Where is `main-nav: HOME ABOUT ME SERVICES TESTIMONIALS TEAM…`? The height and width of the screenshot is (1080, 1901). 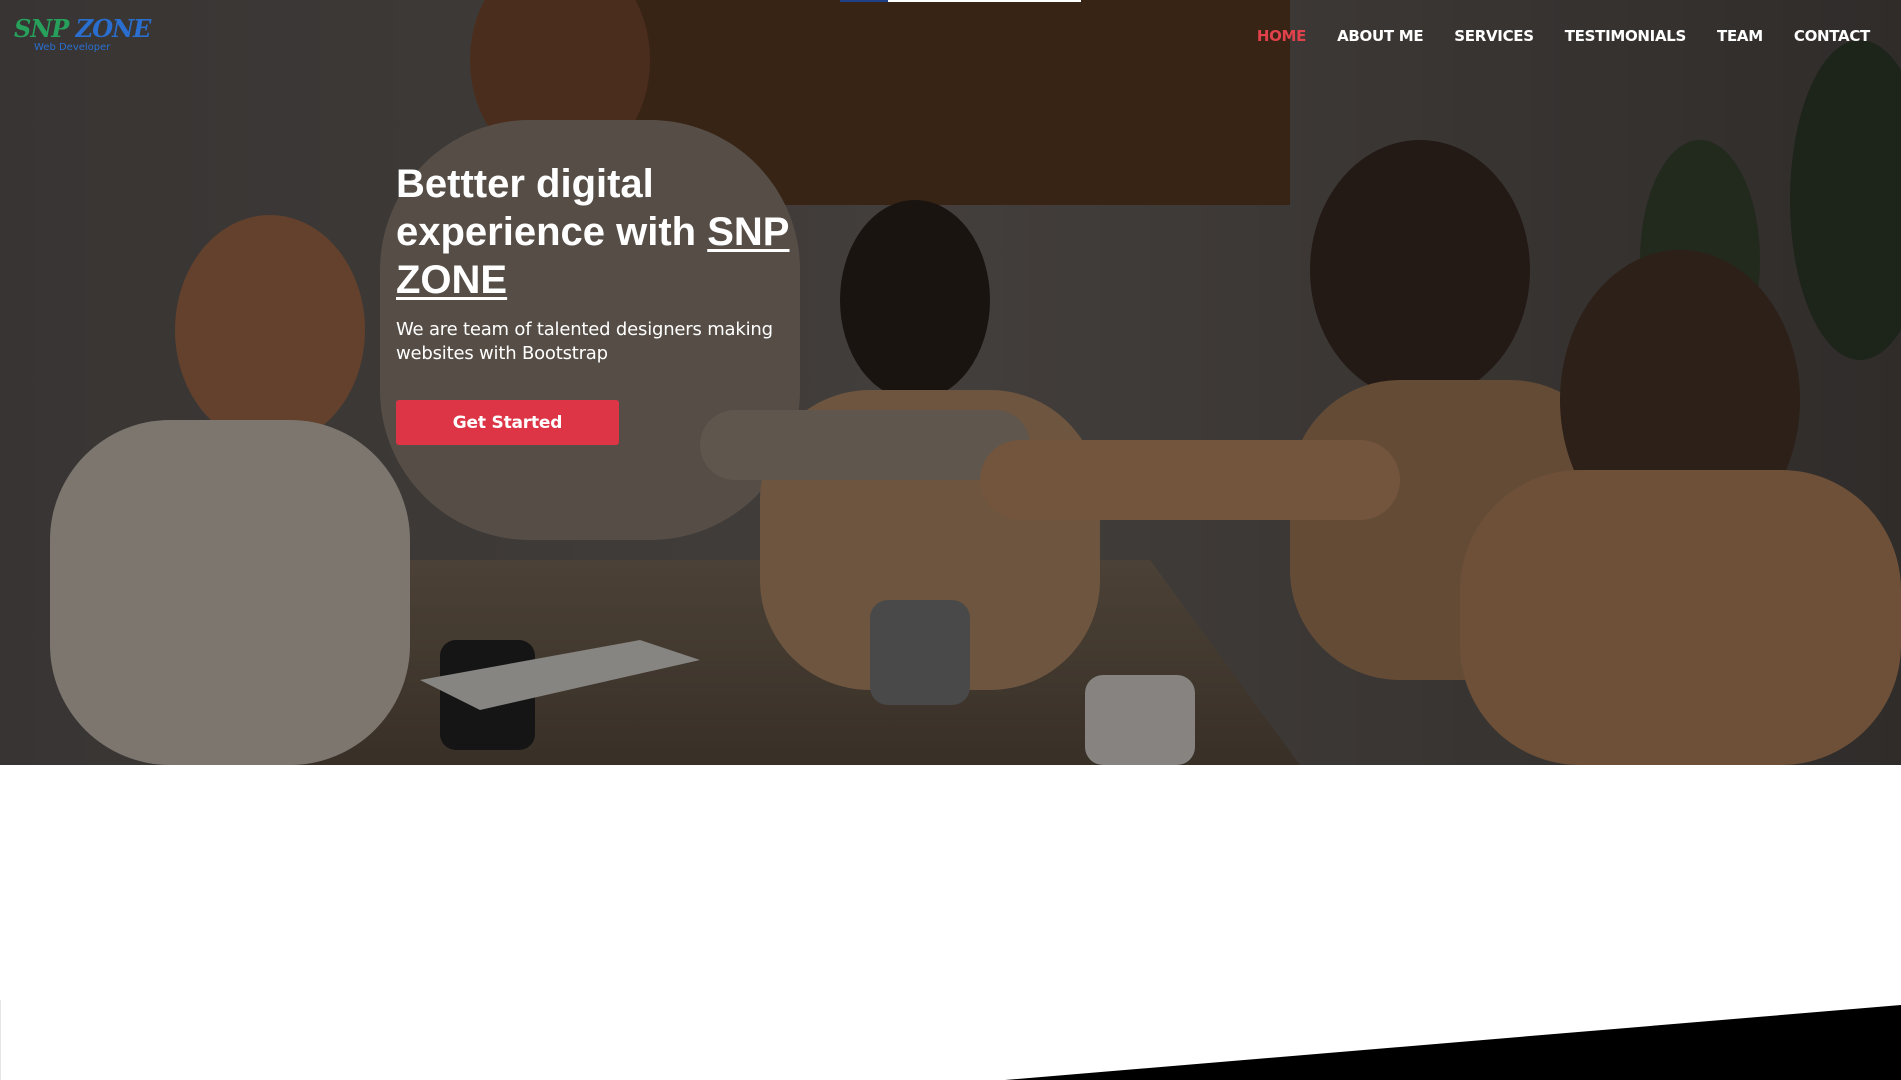 main-nav: HOME ABOUT ME SERVICES TESTIMONIALS TEAM… is located at coordinates (1563, 36).